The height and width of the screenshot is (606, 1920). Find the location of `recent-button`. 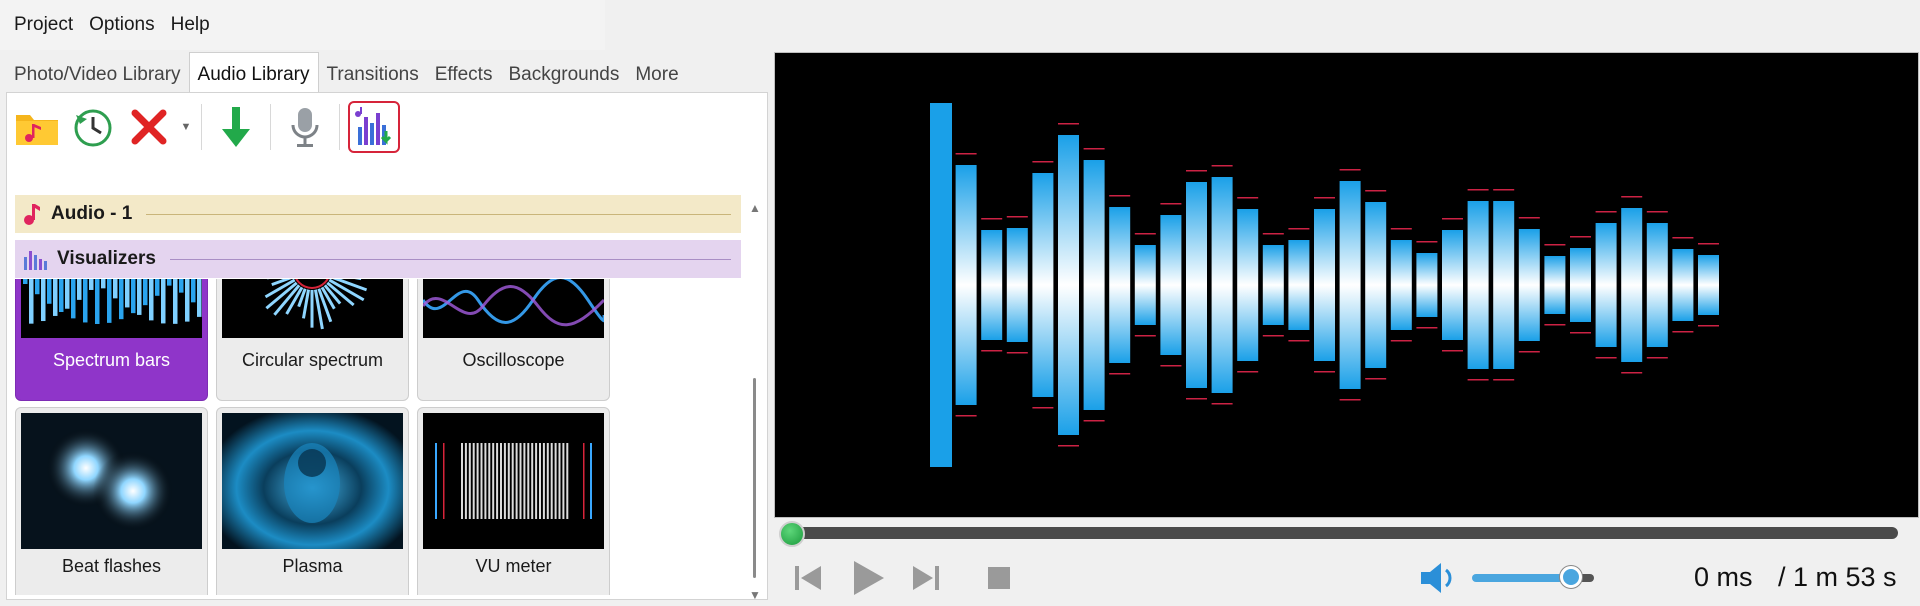

recent-button is located at coordinates (93, 127).